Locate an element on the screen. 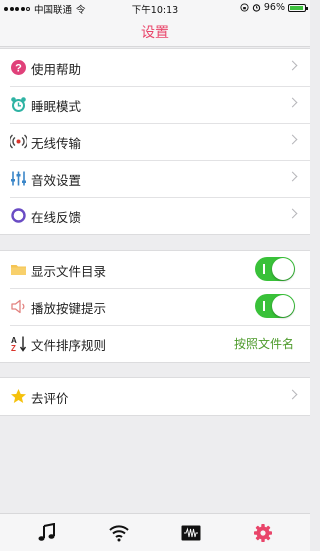  row-key-sound: 播放按键提示 is located at coordinates (155, 306).